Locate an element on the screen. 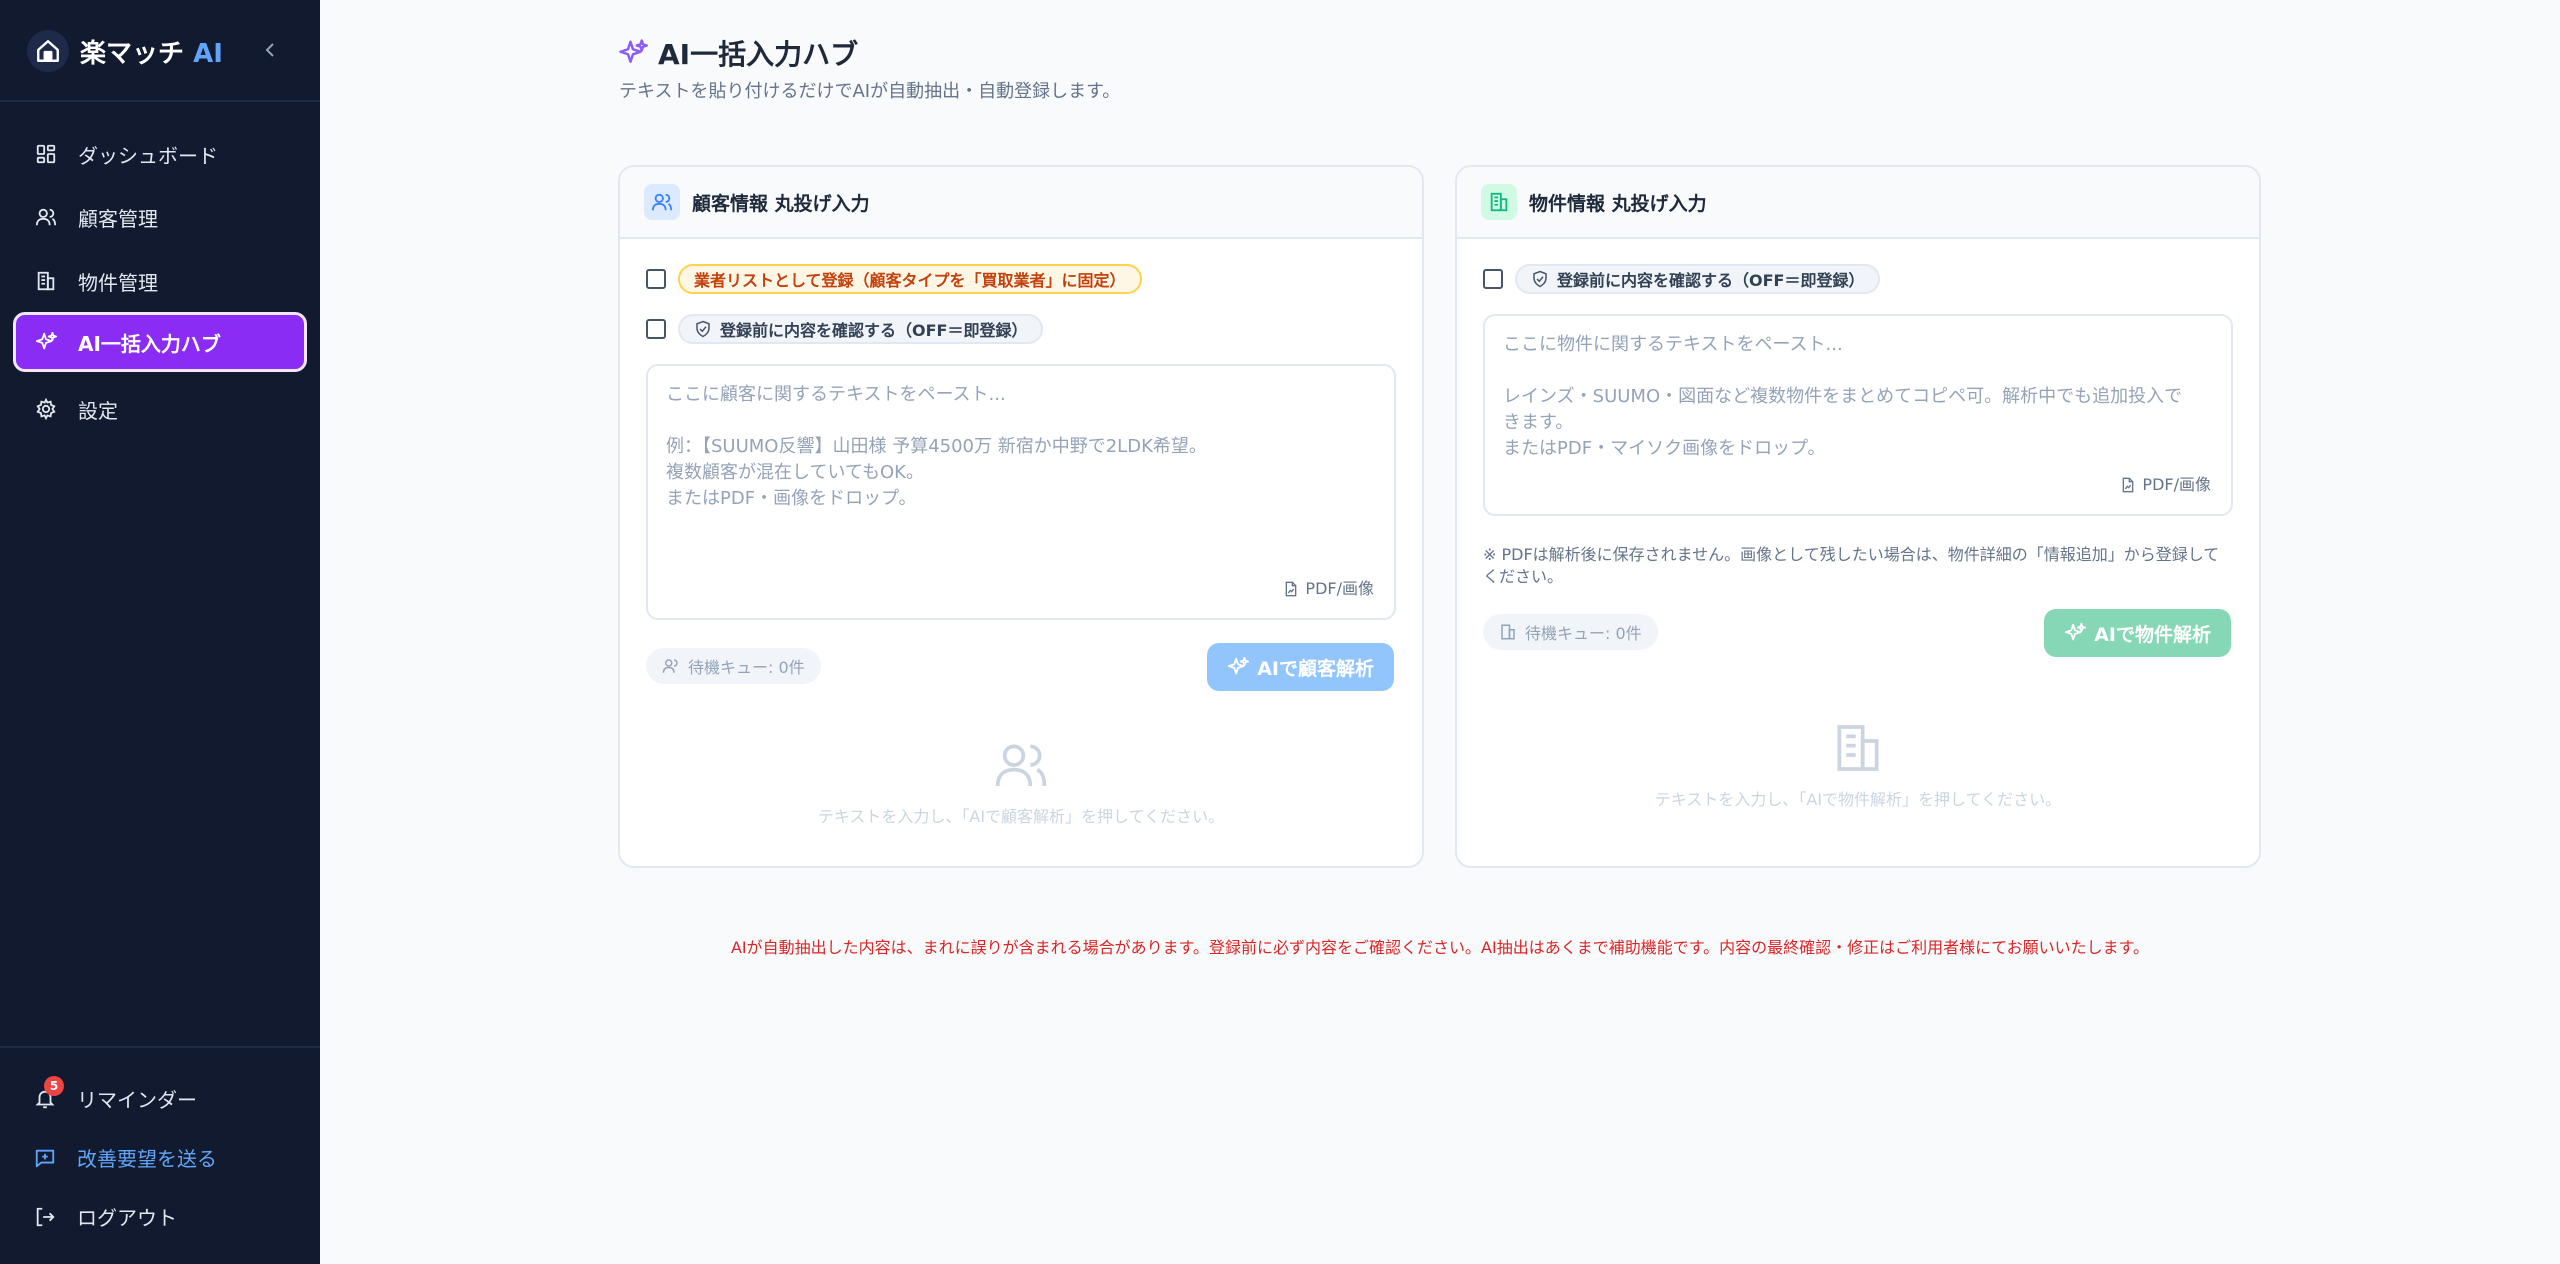  customer-card-title: 顧客情報 丸投げ入力 is located at coordinates (781, 203).